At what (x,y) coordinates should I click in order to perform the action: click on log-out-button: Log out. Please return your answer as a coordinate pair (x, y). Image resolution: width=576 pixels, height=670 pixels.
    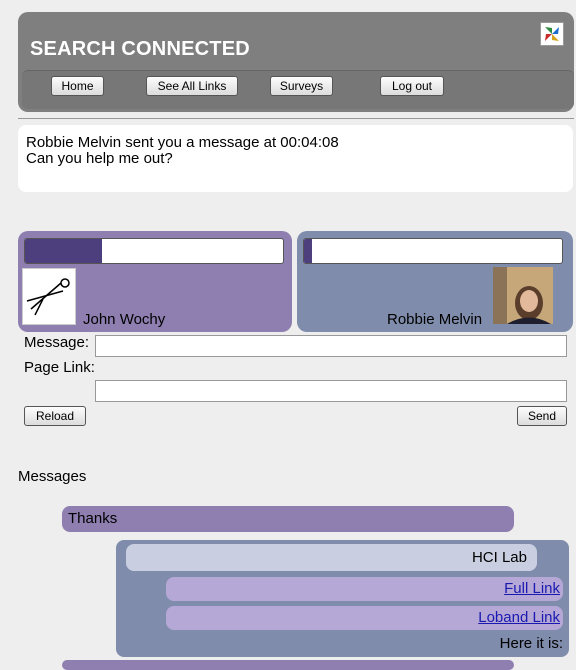
    Looking at the image, I should click on (412, 86).